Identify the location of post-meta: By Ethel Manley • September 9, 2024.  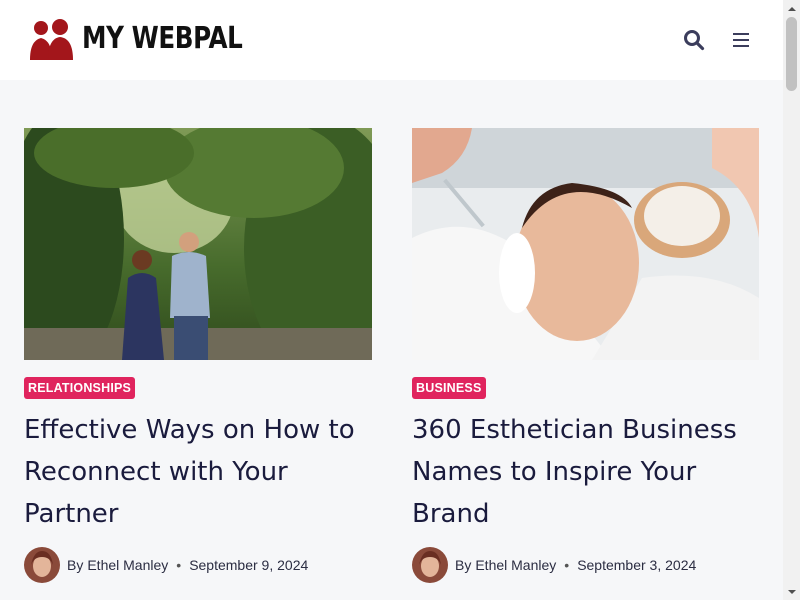
(166, 565).